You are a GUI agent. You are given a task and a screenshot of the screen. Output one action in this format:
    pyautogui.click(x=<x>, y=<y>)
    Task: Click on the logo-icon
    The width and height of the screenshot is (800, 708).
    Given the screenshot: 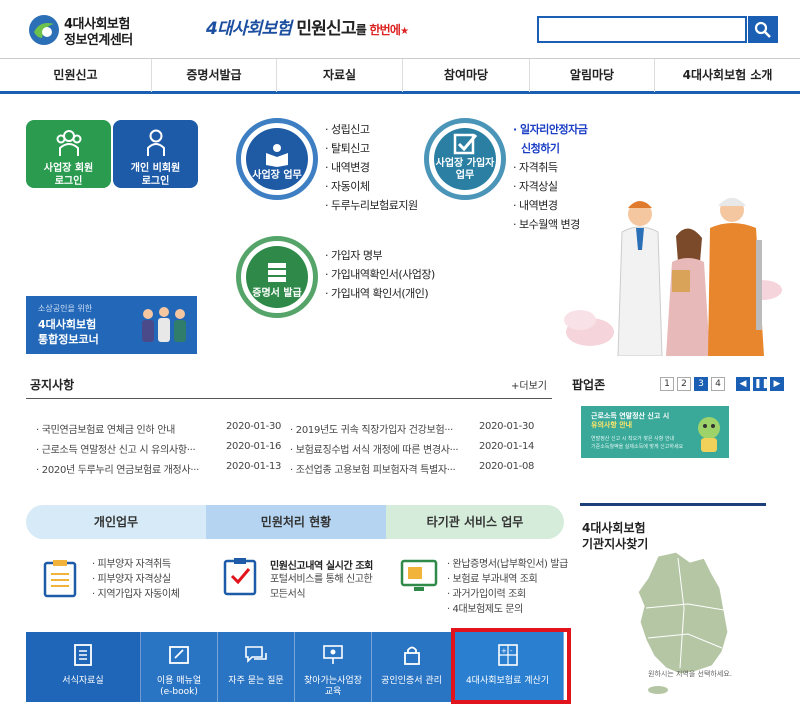 What is the action you would take?
    pyautogui.click(x=44, y=30)
    